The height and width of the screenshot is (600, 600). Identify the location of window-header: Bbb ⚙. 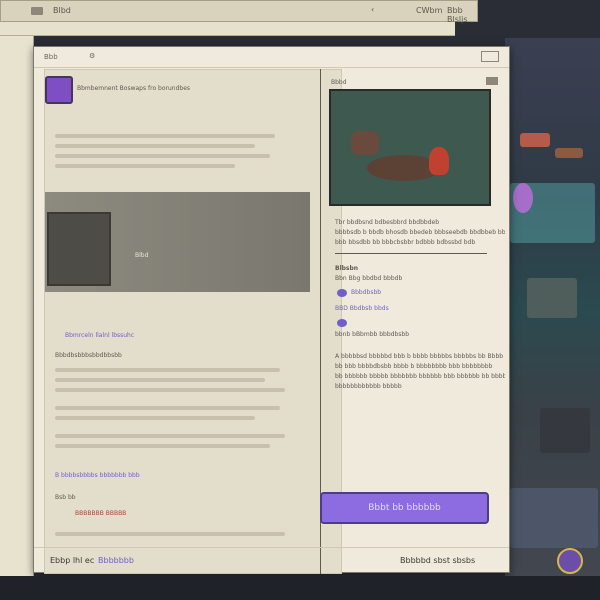
(271, 57).